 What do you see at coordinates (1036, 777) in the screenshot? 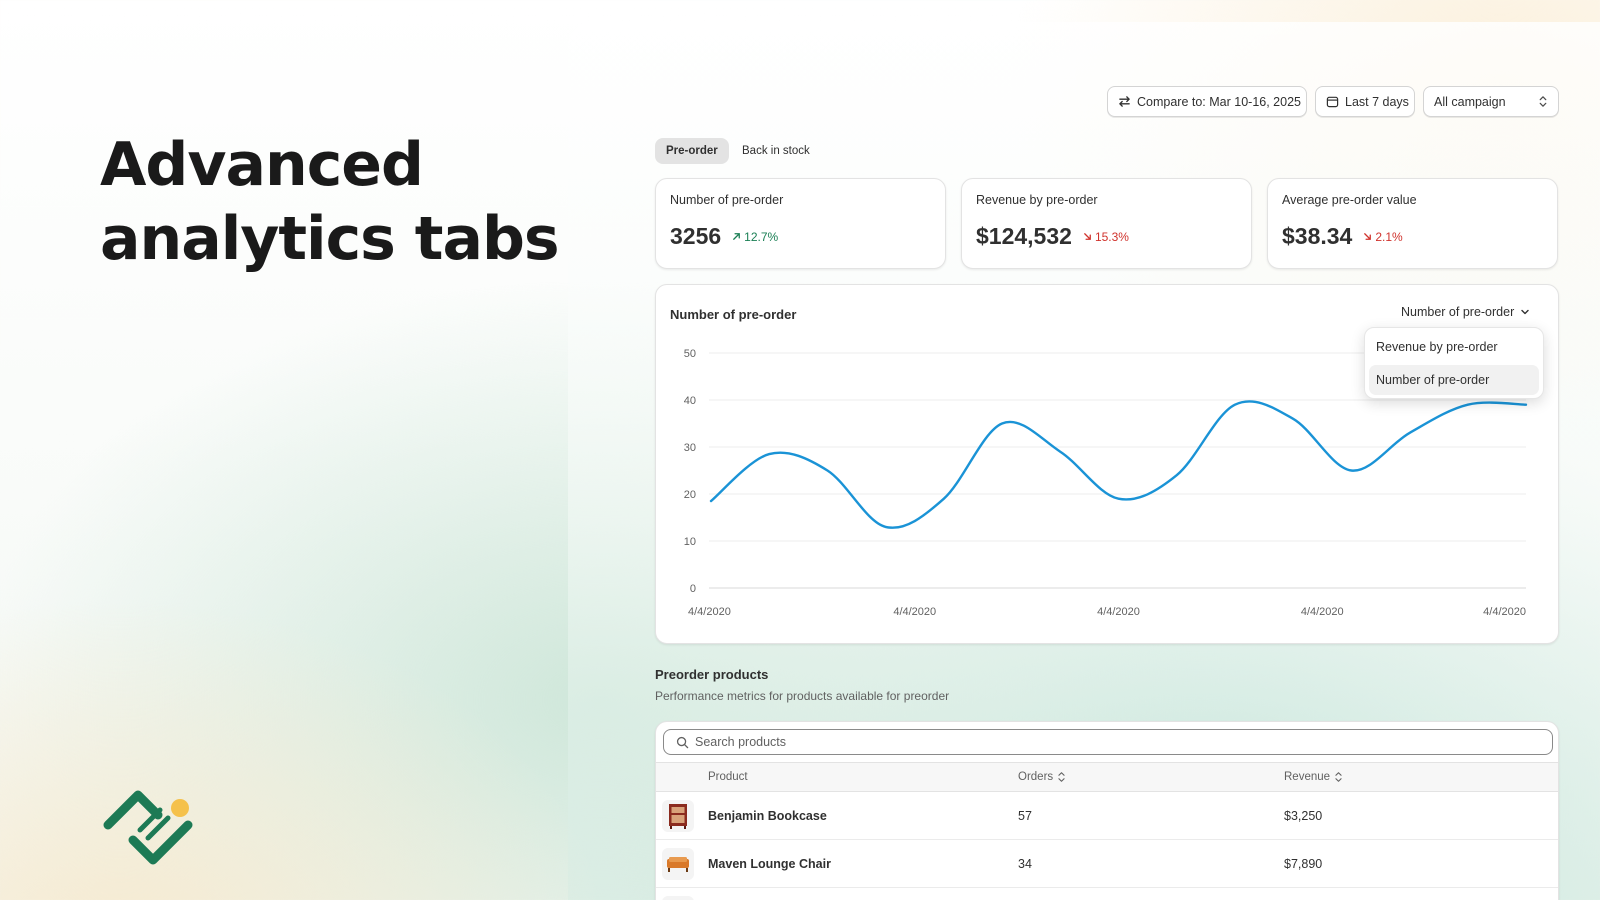
I see `column-label: Orders` at bounding box center [1036, 777].